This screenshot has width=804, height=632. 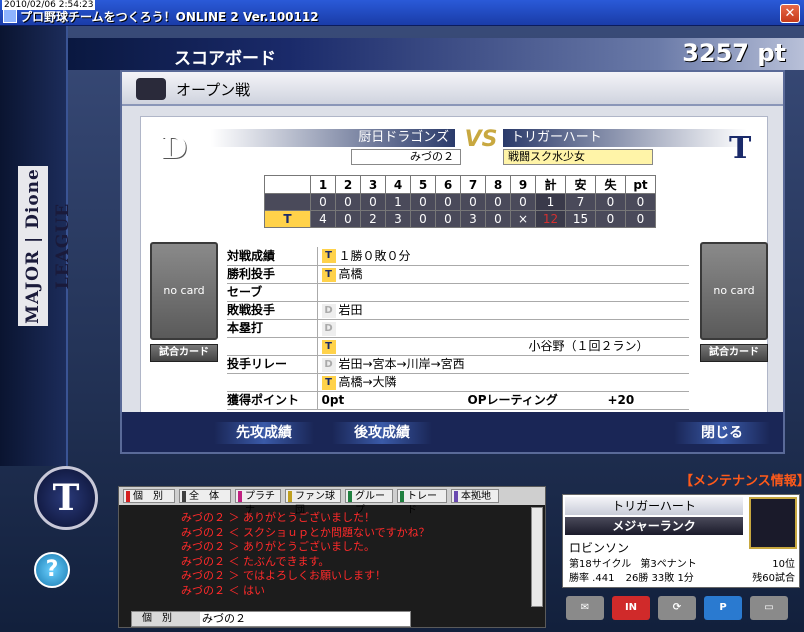 I want to click on home-player-name: みづの２, so click(x=406, y=157).